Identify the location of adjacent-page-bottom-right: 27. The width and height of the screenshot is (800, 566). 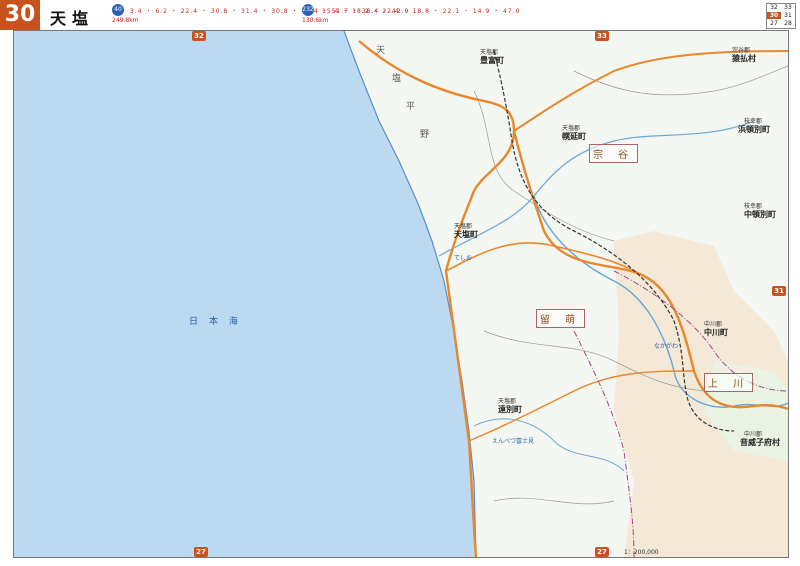
(602, 552).